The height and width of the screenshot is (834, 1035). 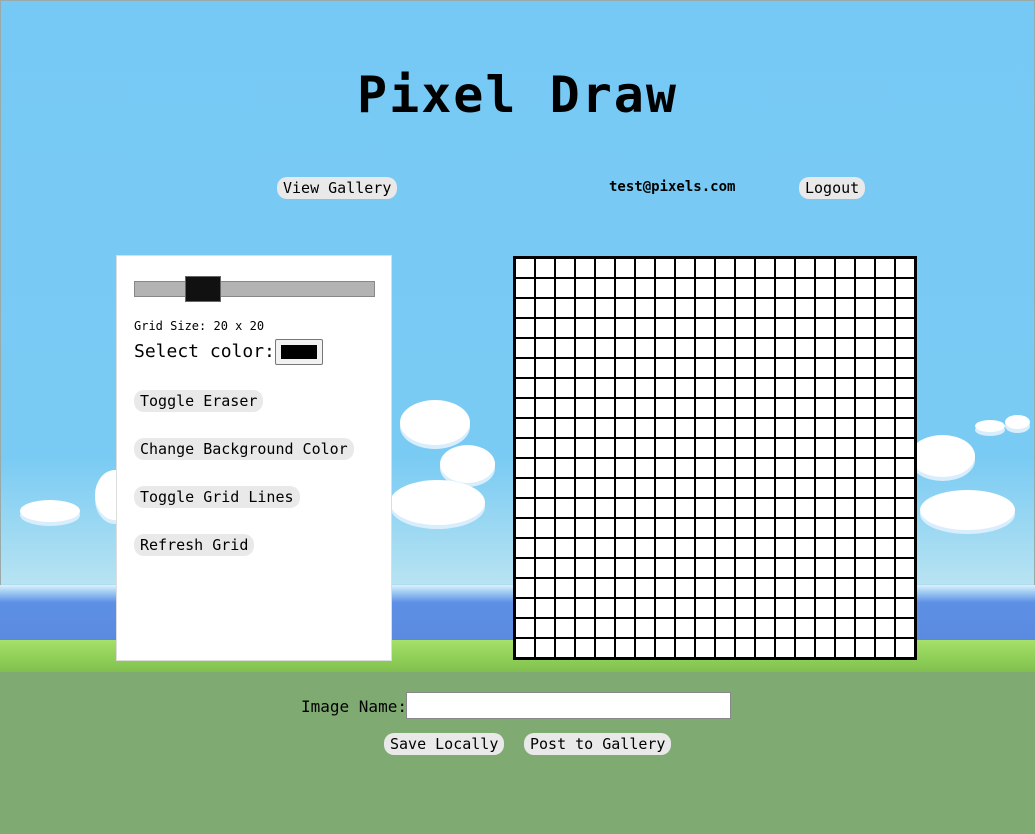 I want to click on save-locally-button: Save Locally, so click(x=444, y=744).